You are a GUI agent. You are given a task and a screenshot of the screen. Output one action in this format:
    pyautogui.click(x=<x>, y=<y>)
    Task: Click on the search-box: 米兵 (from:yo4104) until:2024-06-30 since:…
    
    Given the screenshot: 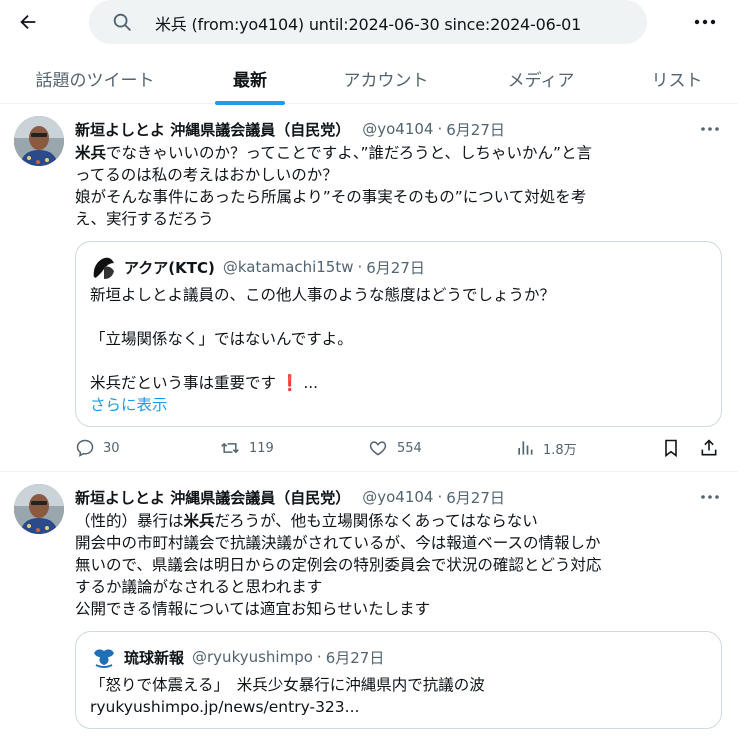 What is the action you would take?
    pyautogui.click(x=368, y=22)
    